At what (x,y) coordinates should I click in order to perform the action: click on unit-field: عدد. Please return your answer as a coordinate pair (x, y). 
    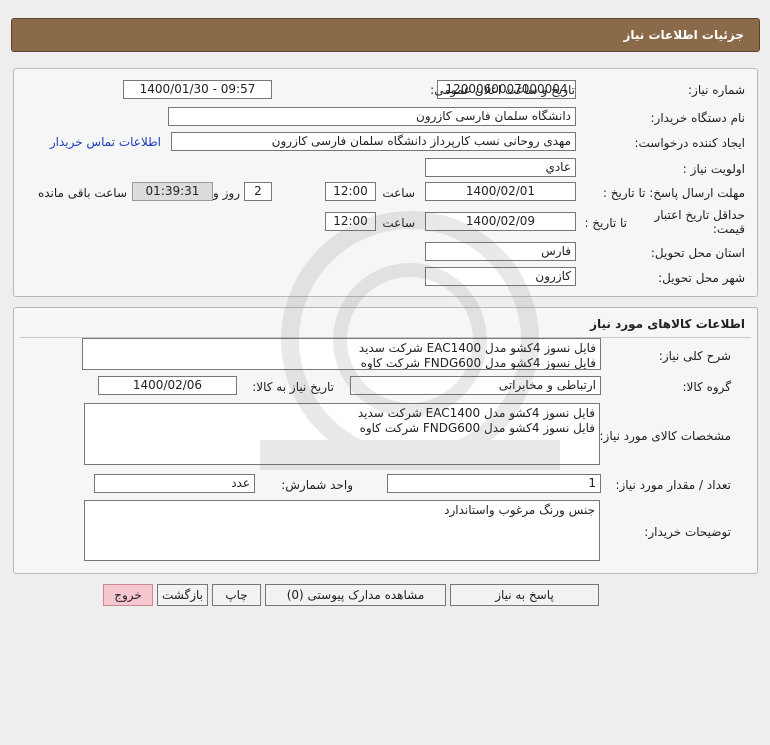
    Looking at the image, I should click on (174, 483).